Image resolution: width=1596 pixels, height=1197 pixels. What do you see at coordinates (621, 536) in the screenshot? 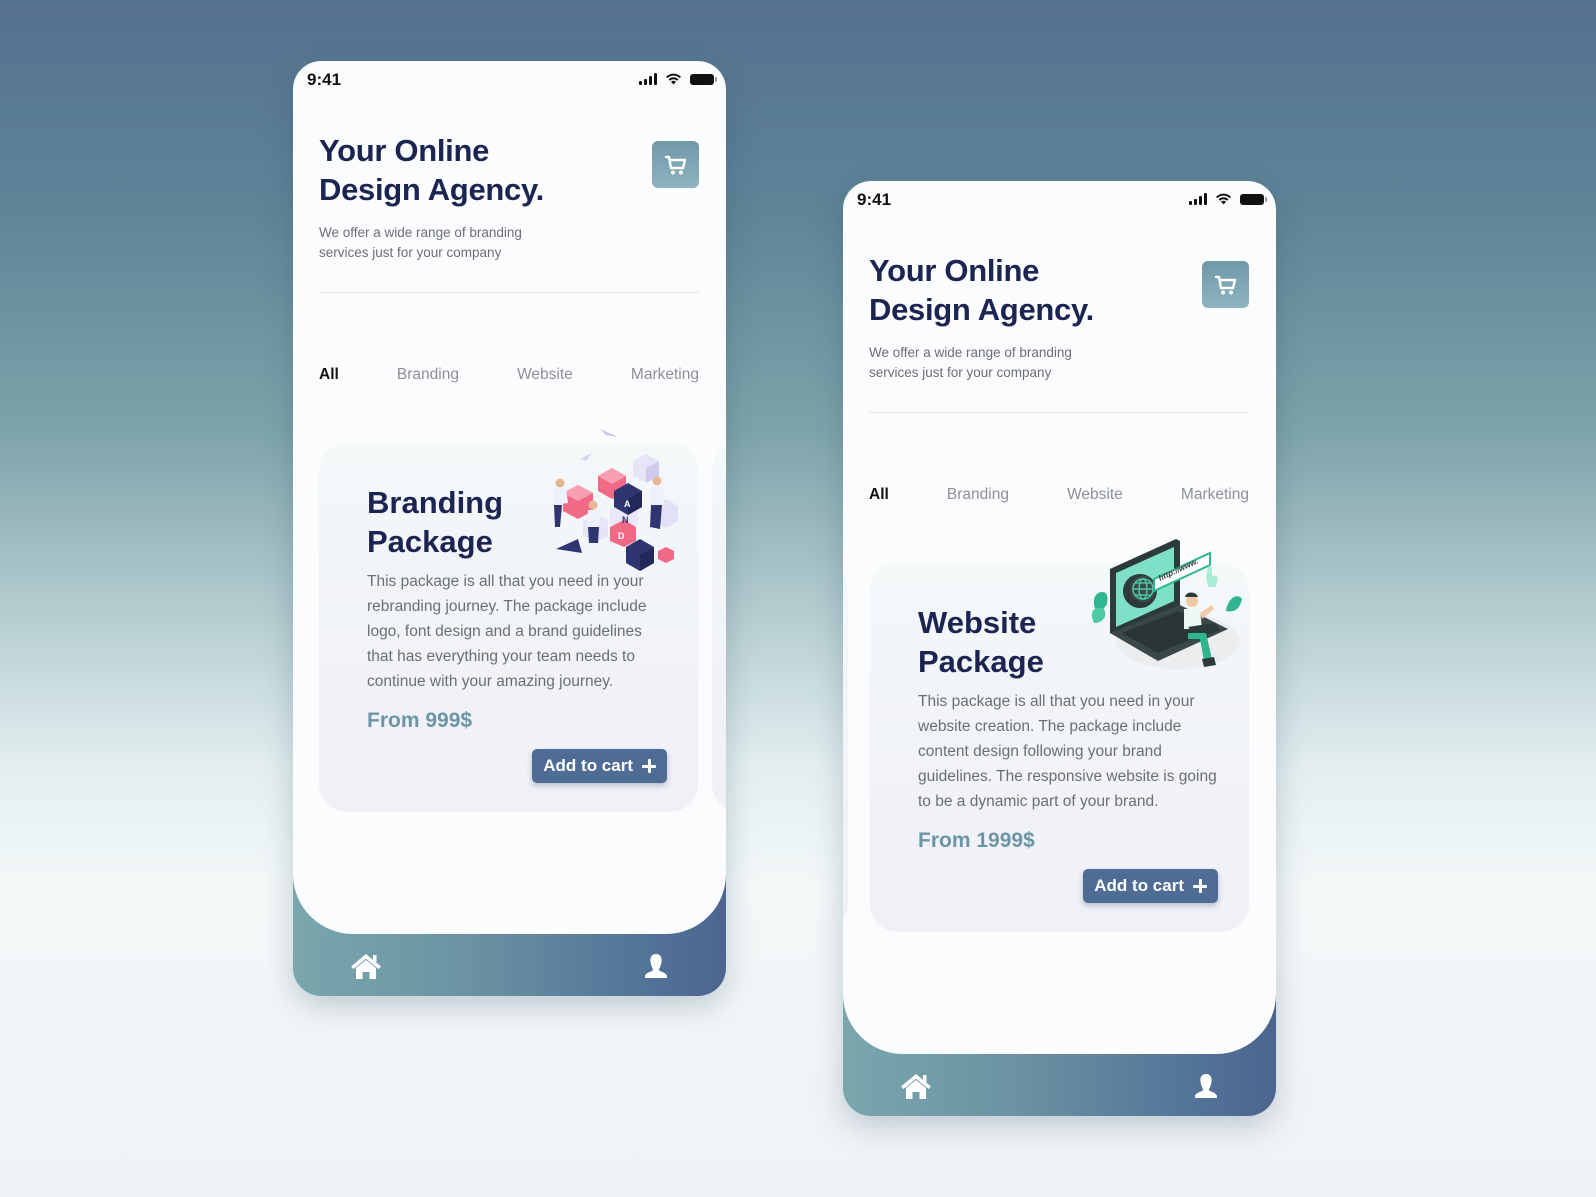
I see `svg-text: D` at bounding box center [621, 536].